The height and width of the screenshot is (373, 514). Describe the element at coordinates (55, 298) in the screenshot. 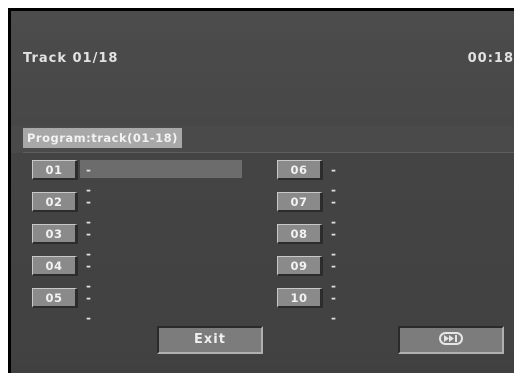

I see `slot-number: 05` at that location.